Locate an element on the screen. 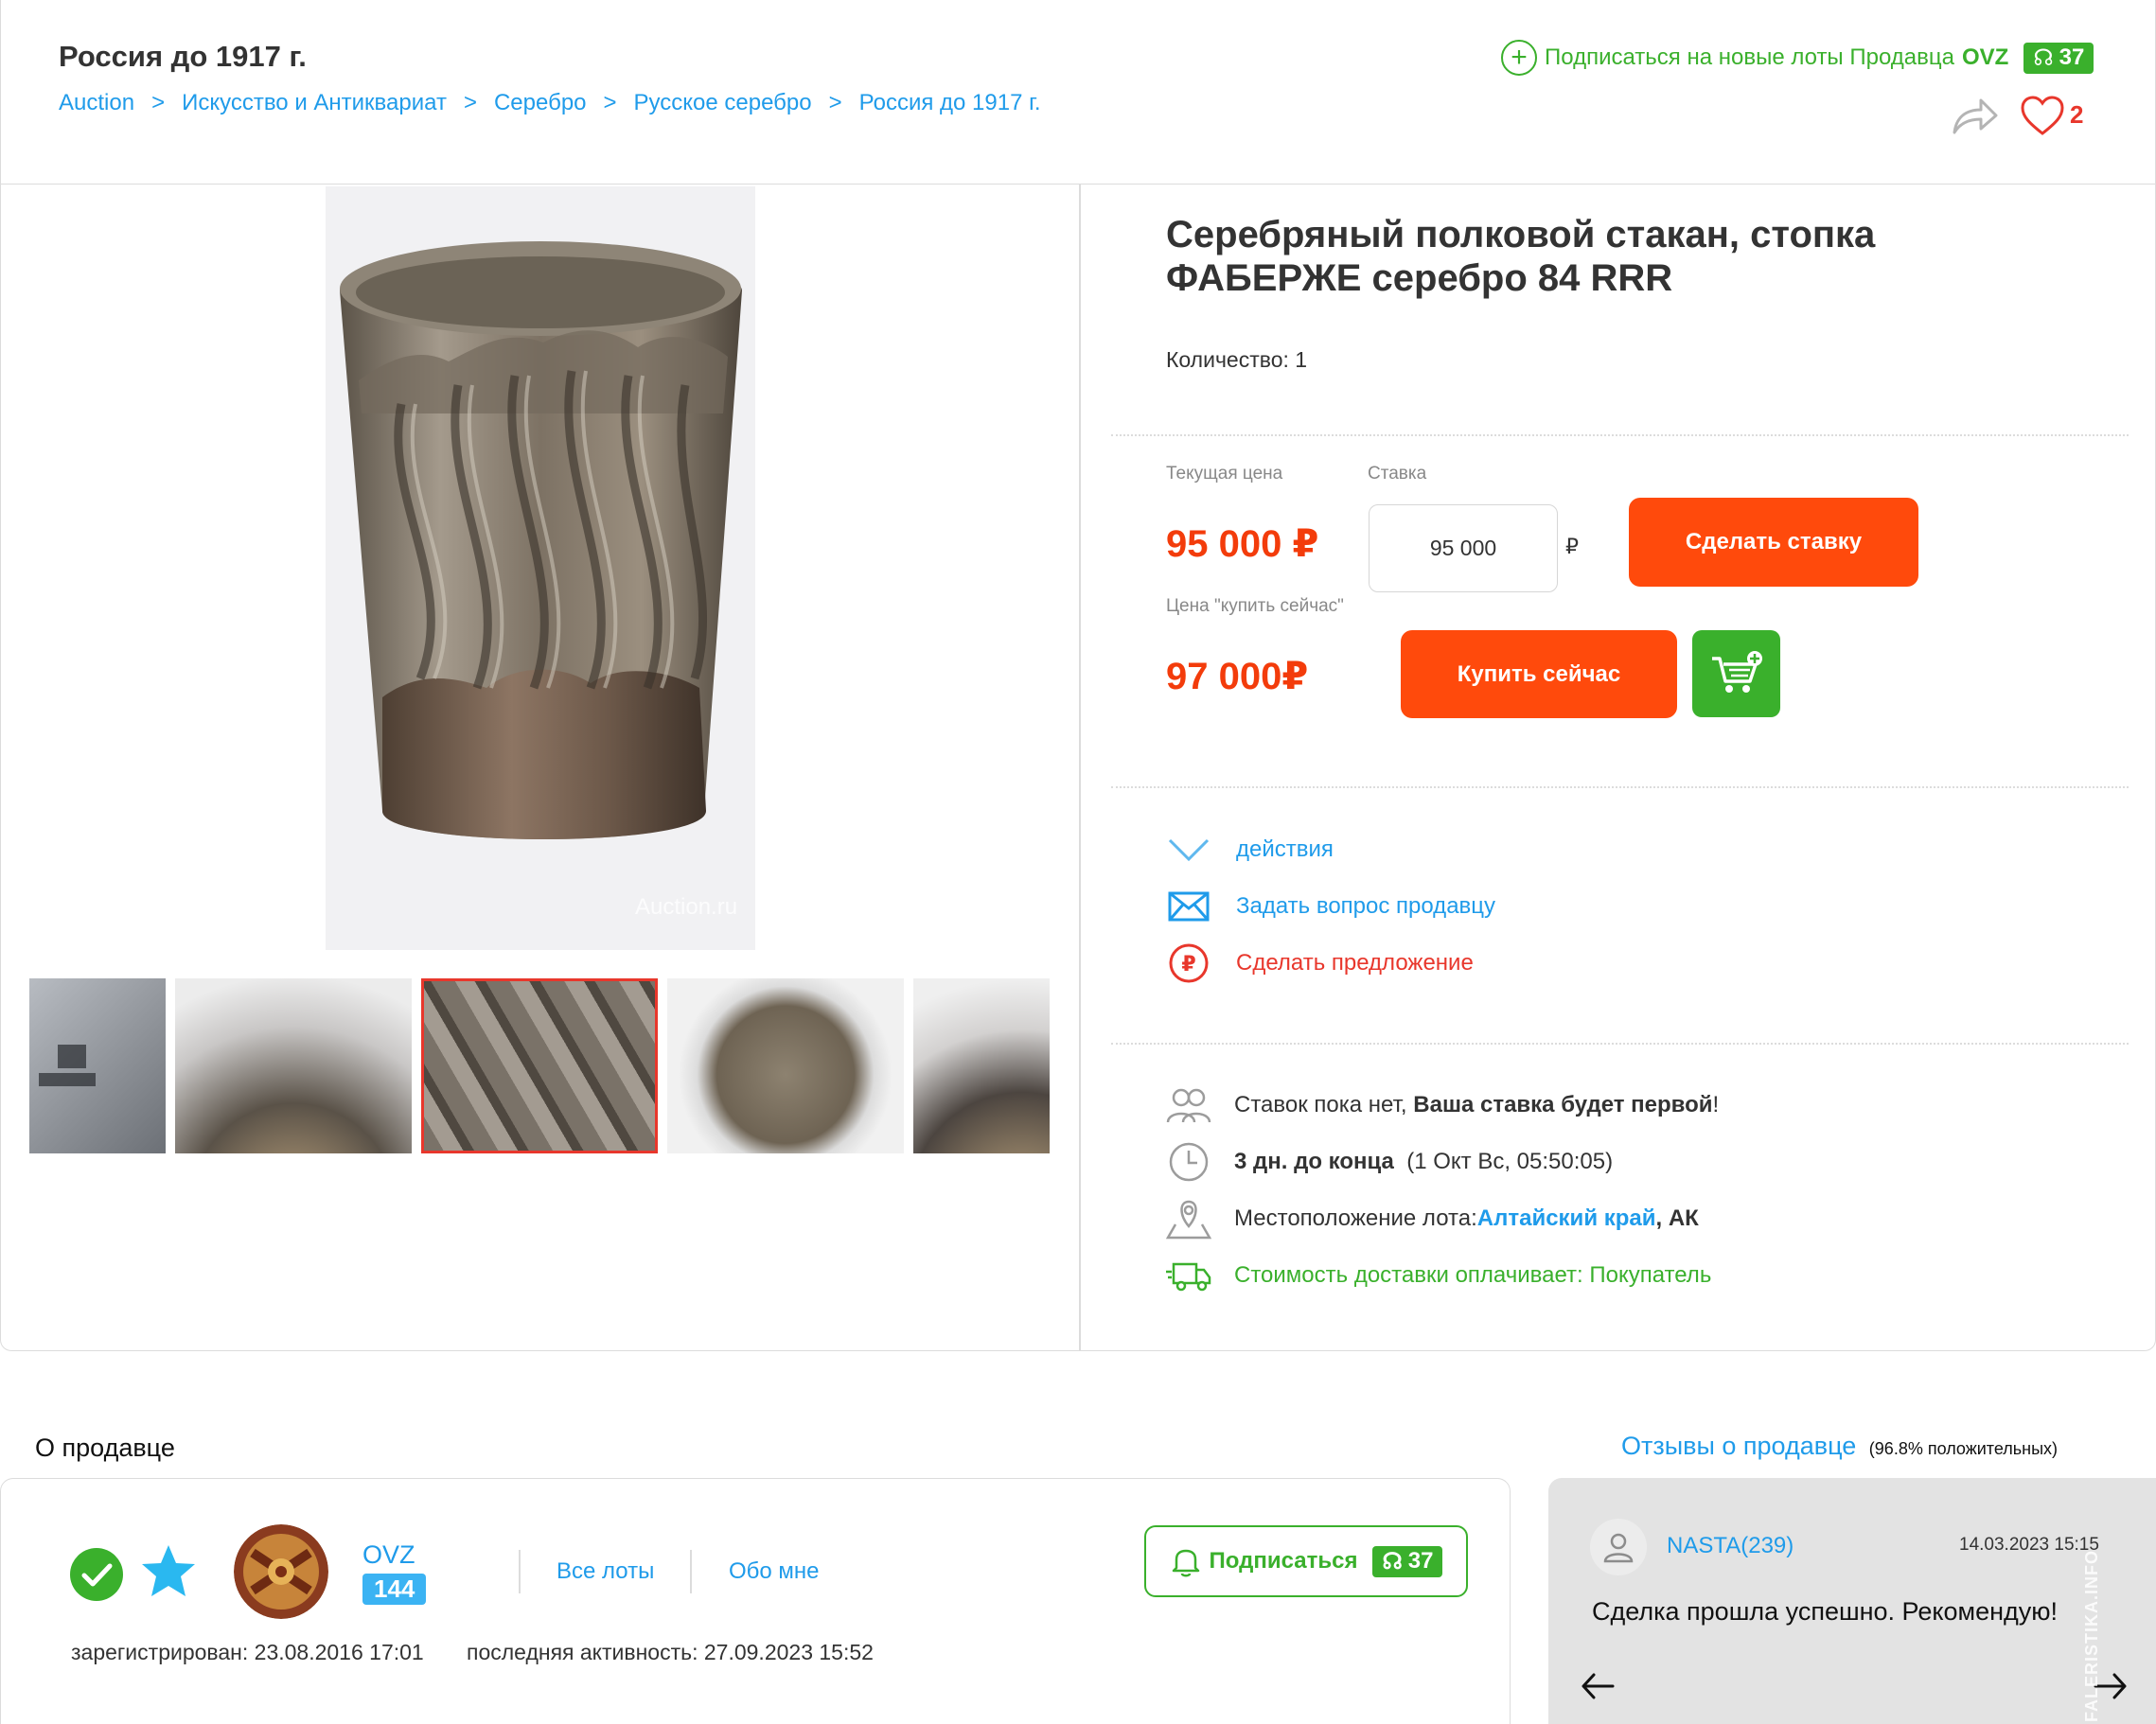 Image resolution: width=2156 pixels, height=1724 pixels. map-pin-icon is located at coordinates (1188, 1219).